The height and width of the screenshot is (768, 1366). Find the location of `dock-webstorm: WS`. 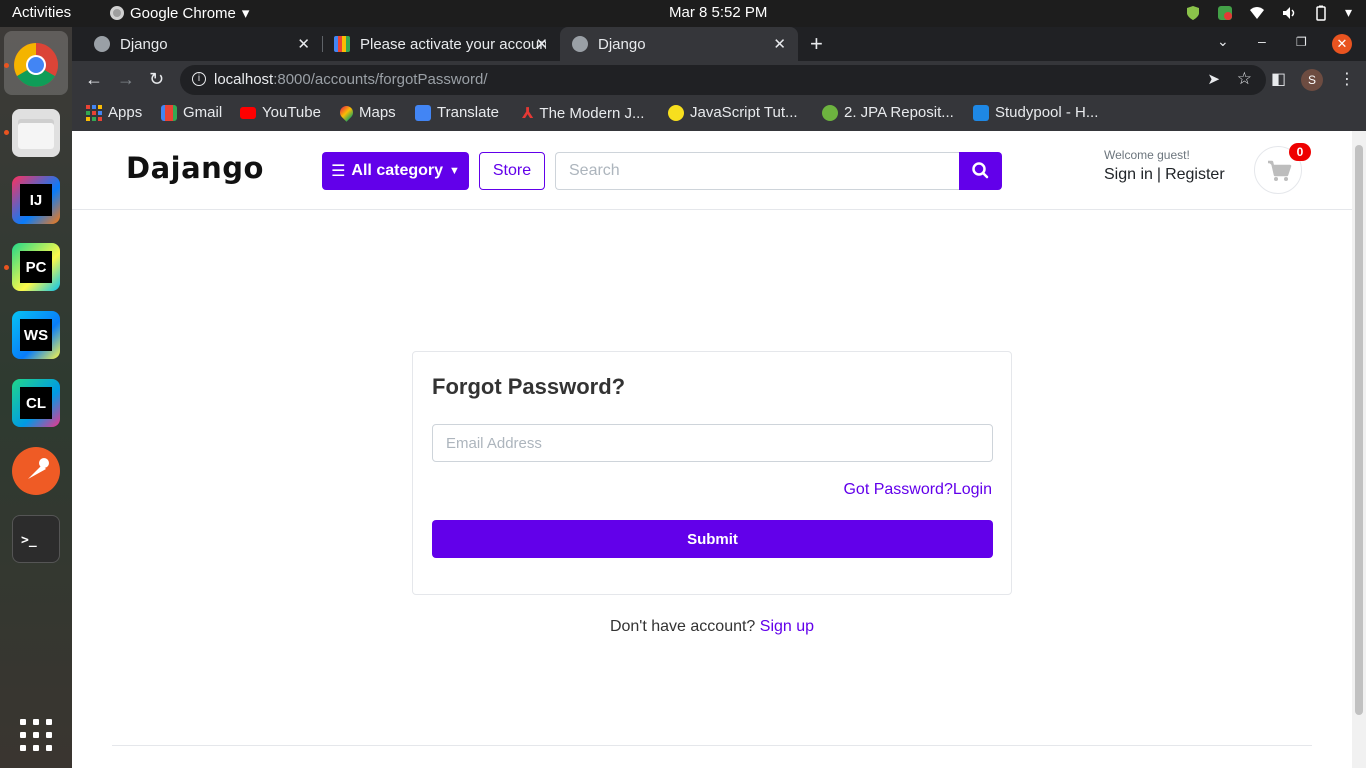

dock-webstorm: WS is located at coordinates (36, 335).